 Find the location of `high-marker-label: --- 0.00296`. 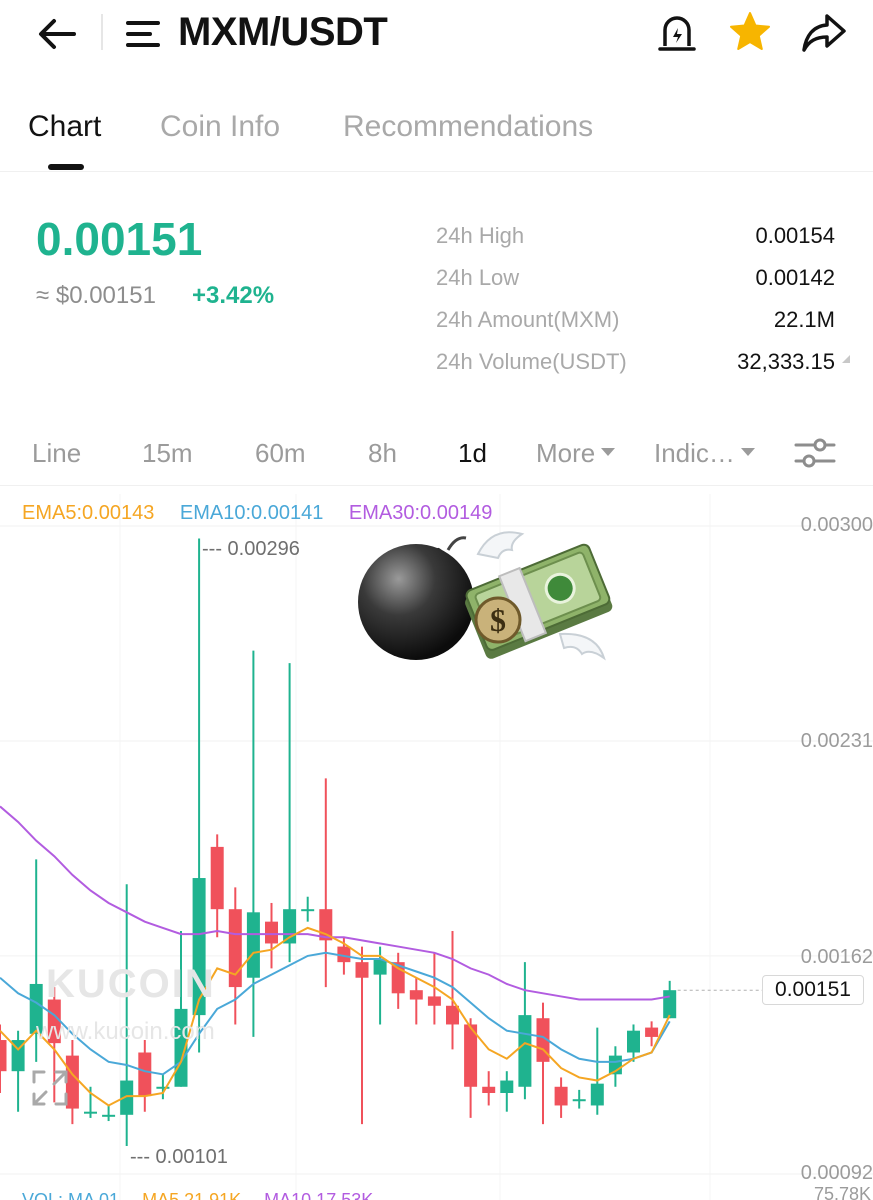

high-marker-label: --- 0.00296 is located at coordinates (251, 549).